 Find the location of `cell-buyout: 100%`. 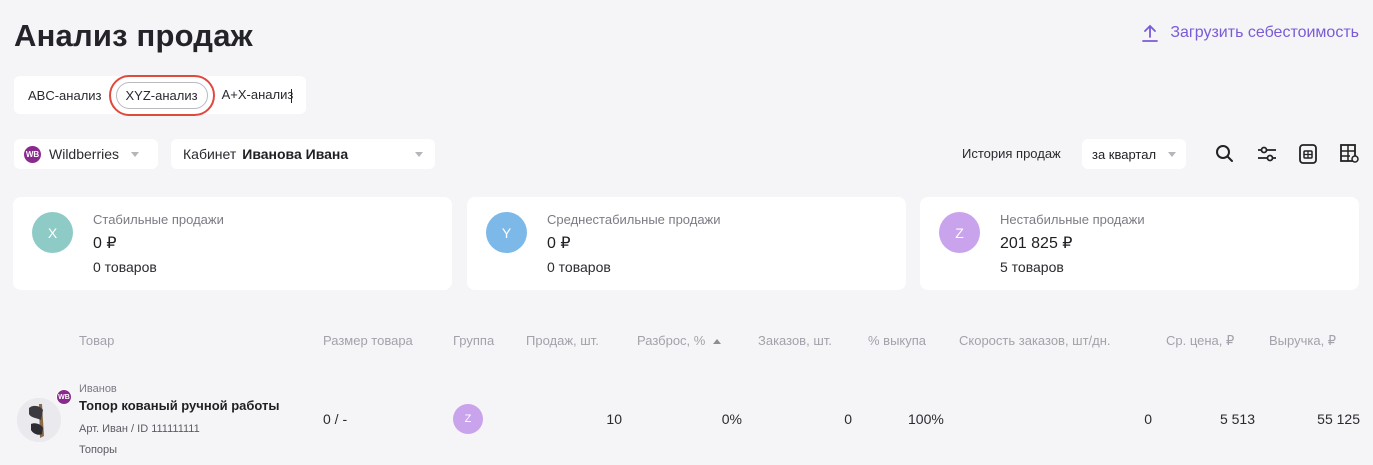

cell-buyout: 100% is located at coordinates (926, 419).